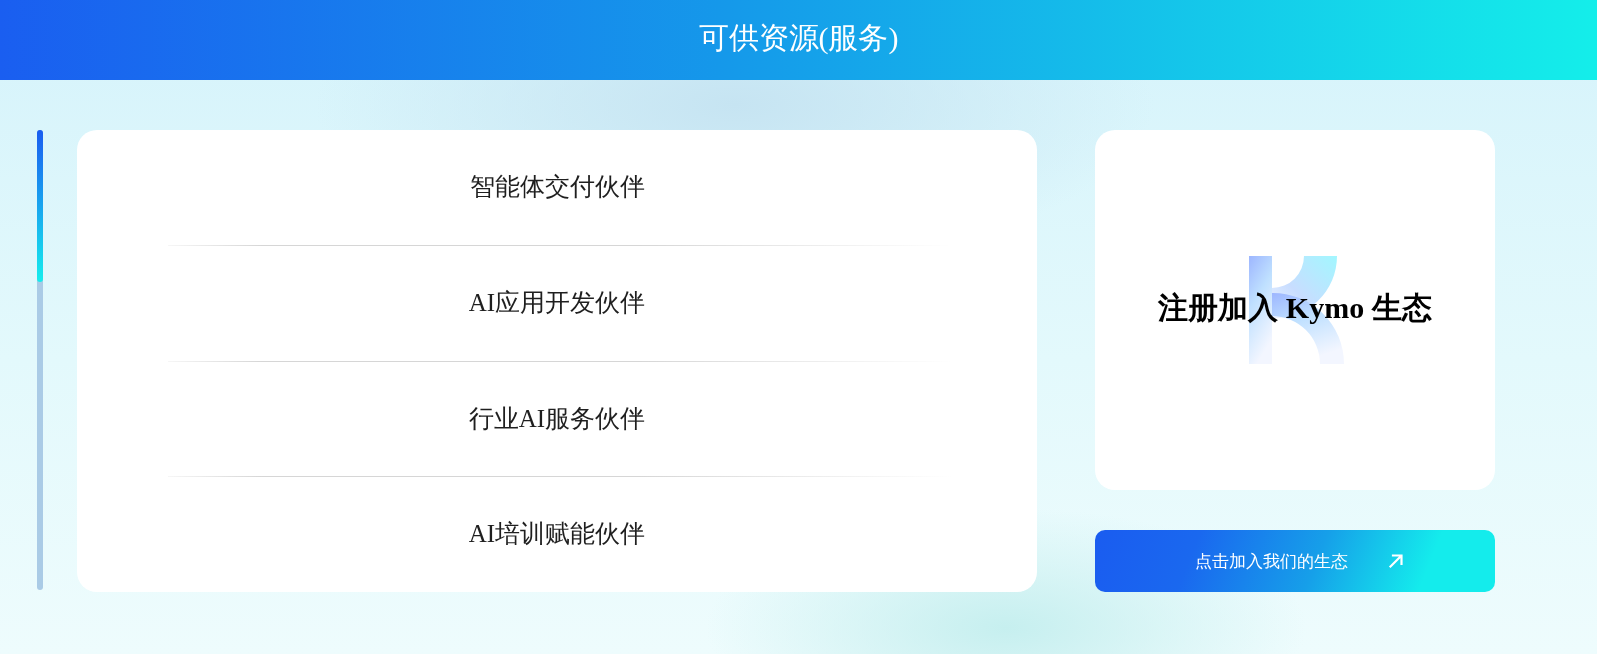 The height and width of the screenshot is (654, 1597). I want to click on page-title: 可供资源(服务), so click(798, 38).